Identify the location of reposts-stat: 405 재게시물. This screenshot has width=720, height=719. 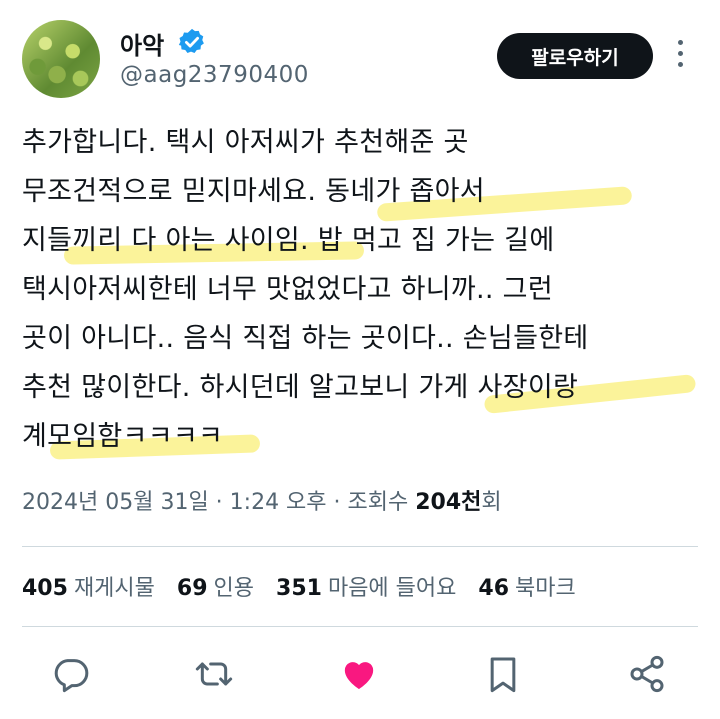
(88, 586).